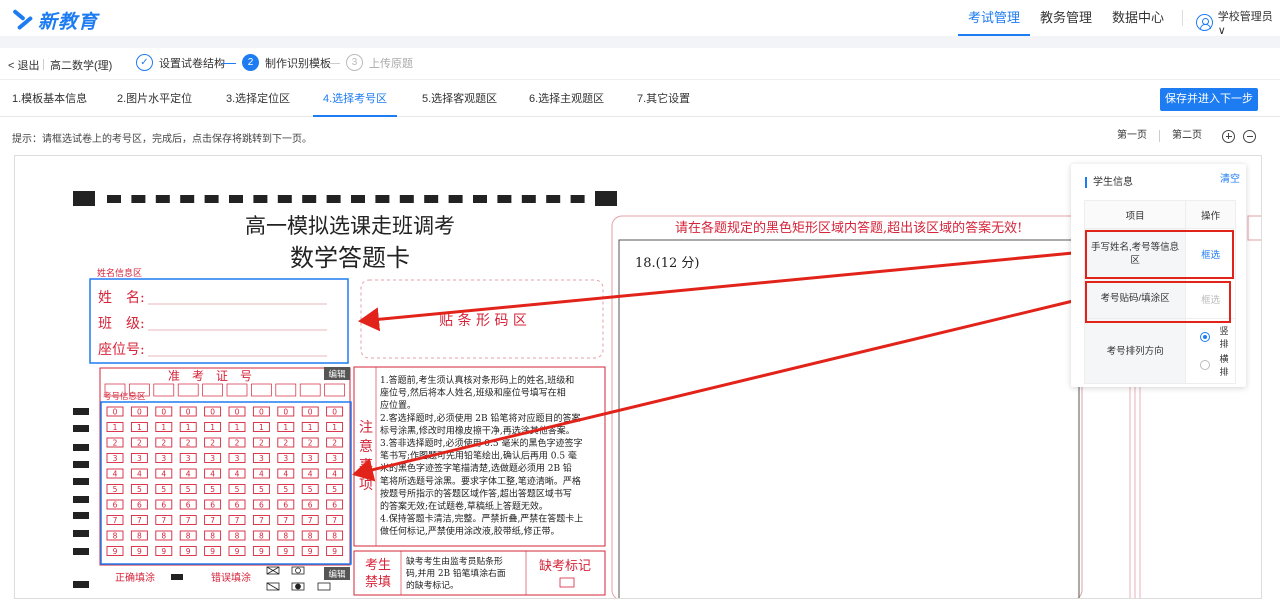 This screenshot has width=1280, height=599. Describe the element at coordinates (1132, 136) in the screenshot. I see `first-page-button: 第一页` at that location.